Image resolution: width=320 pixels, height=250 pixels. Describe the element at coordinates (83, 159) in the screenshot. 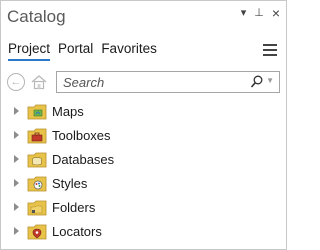

I see `tree-item-label: Databases` at that location.